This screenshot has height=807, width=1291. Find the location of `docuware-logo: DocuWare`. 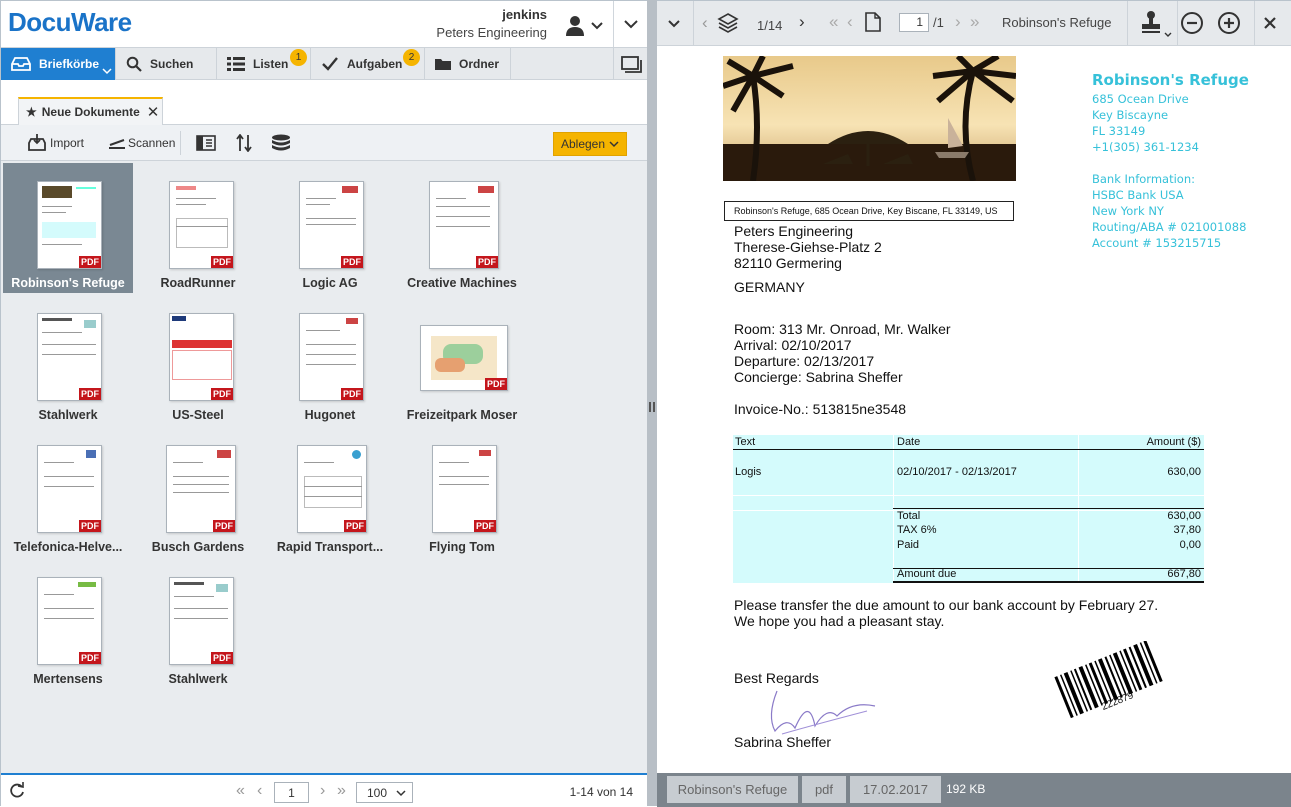

docuware-logo: DocuWare is located at coordinates (70, 22).